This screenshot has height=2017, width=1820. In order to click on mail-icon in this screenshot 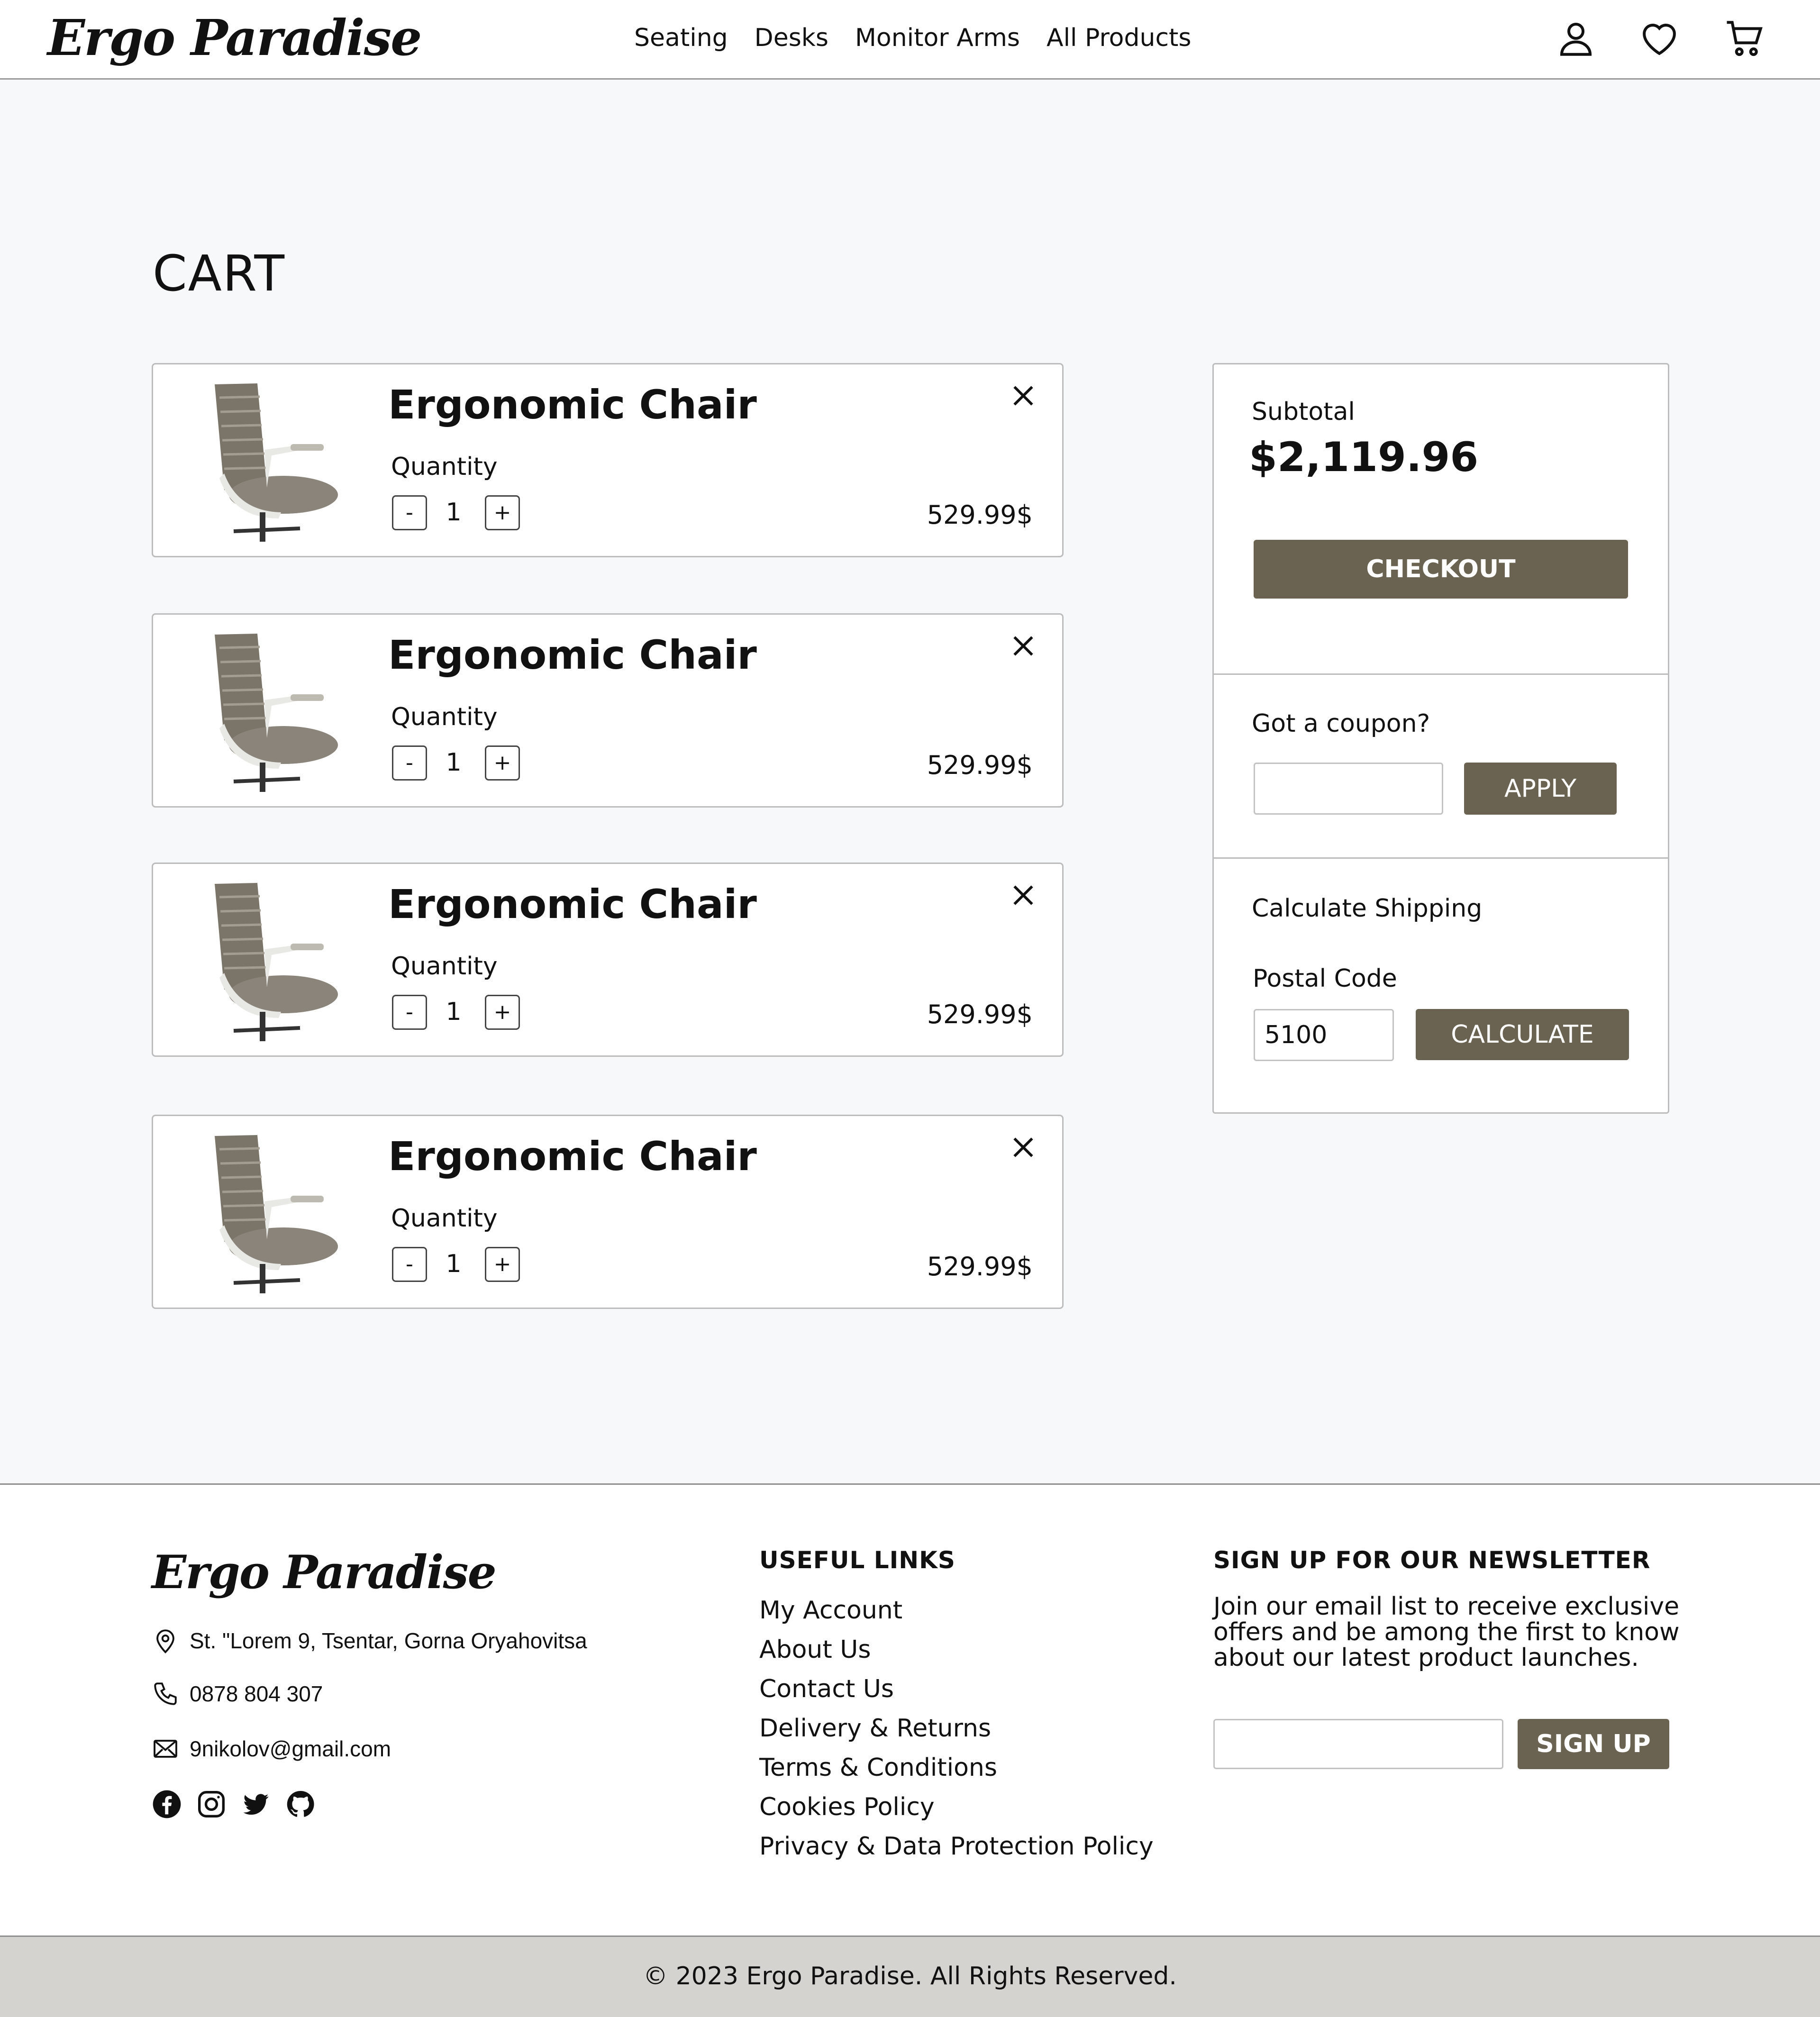, I will do `click(165, 1749)`.